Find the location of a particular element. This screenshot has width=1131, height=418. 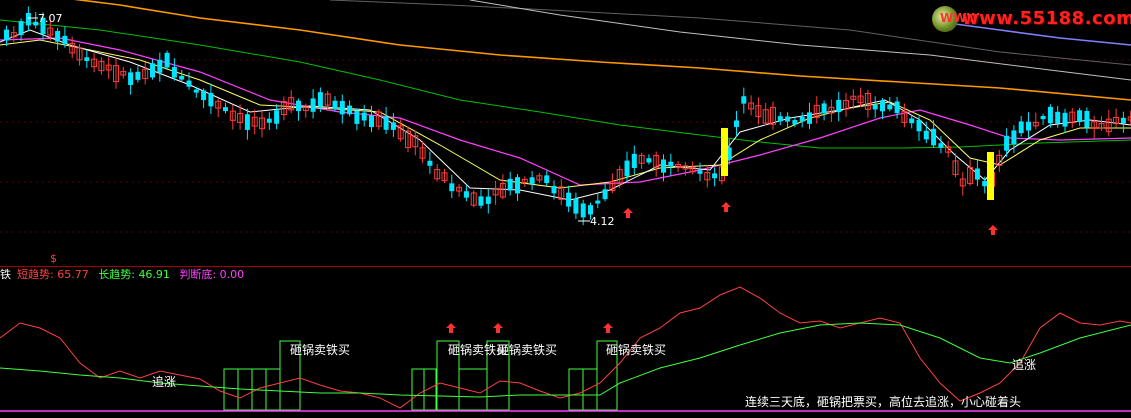

watermark-url: www.55188.com is located at coordinates (1046, 18).